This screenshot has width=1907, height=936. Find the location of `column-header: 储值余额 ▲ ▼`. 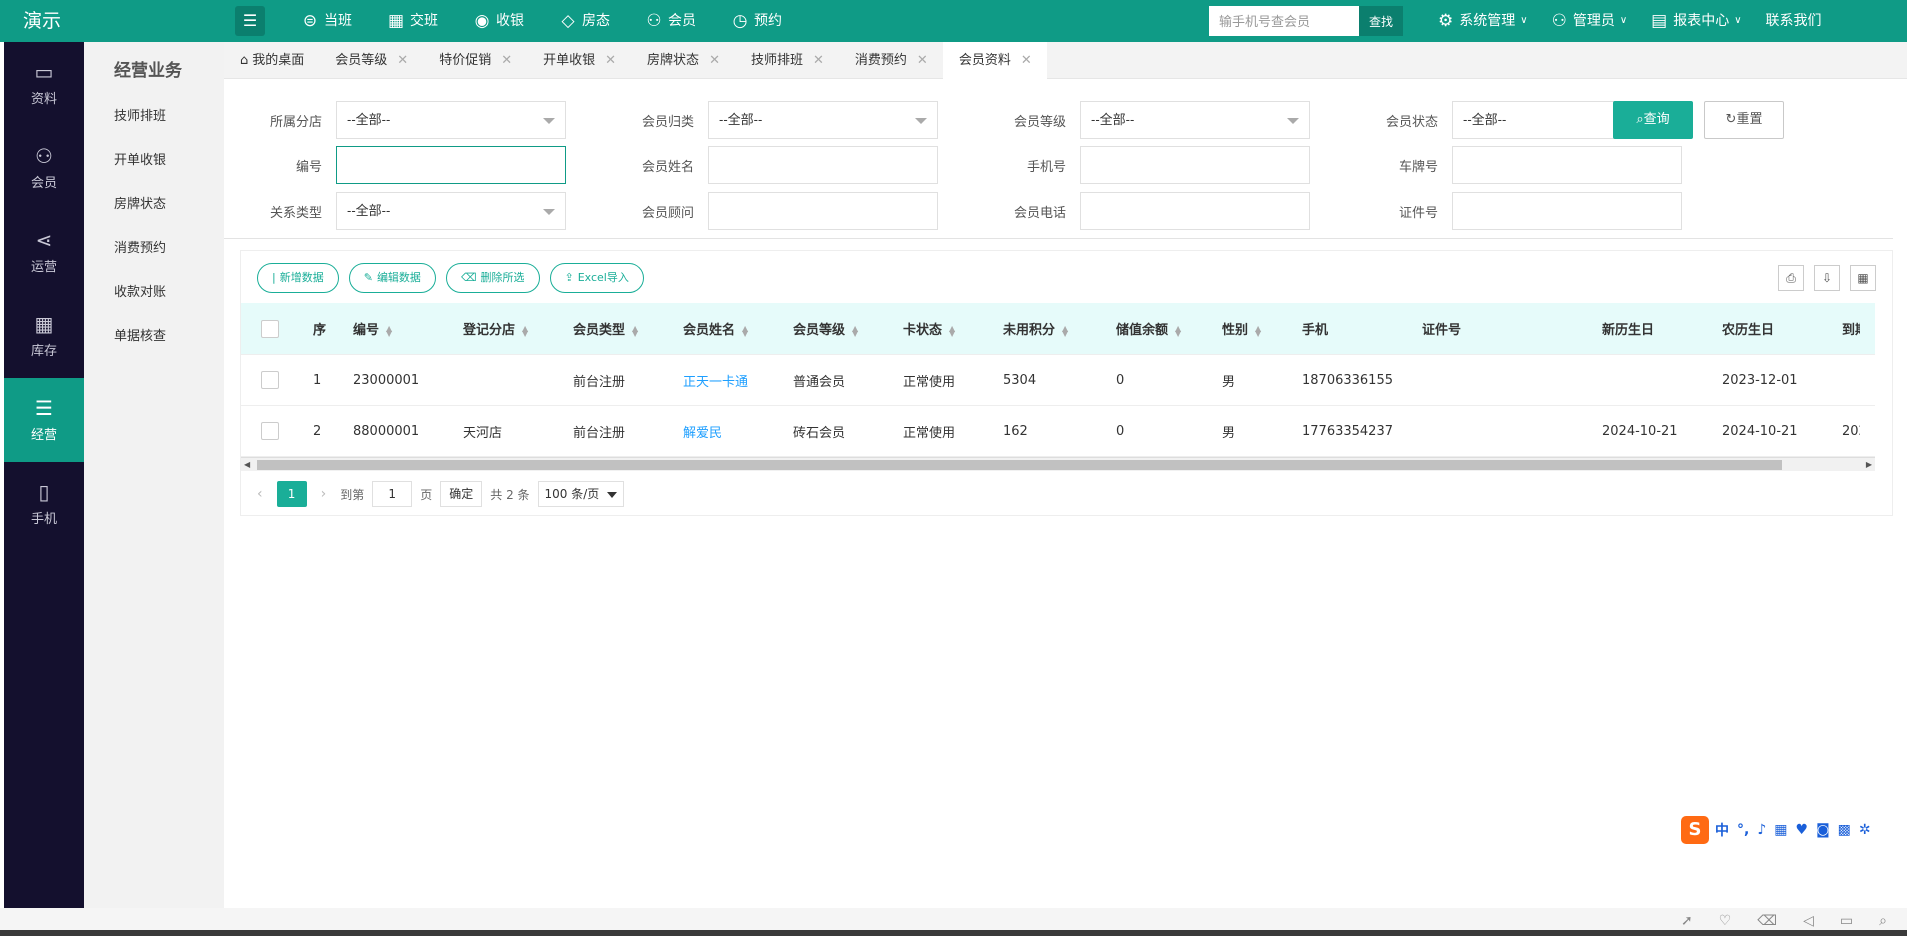

column-header: 储值余额 ▲ ▼ is located at coordinates (1157, 328).